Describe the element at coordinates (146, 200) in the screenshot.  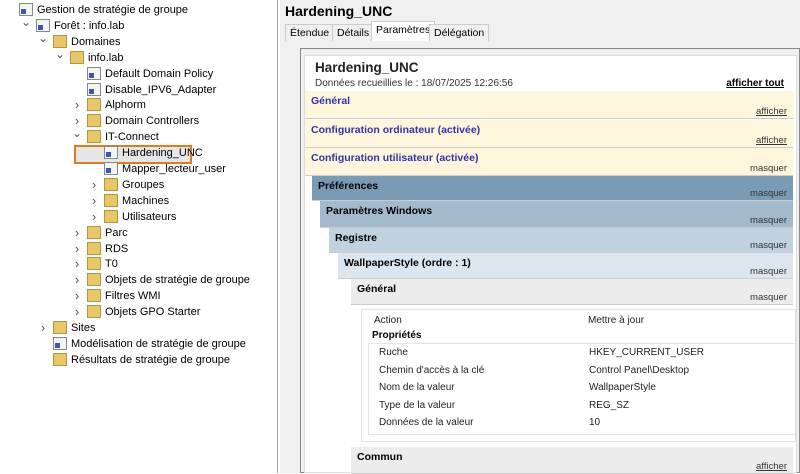
I see `tree-item-label: Machines` at that location.